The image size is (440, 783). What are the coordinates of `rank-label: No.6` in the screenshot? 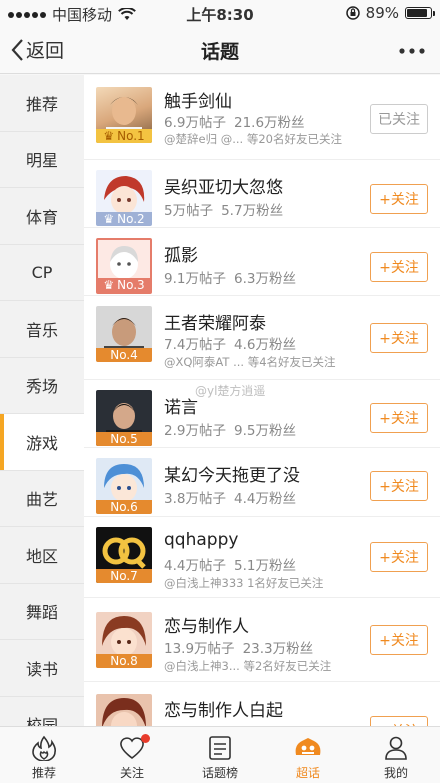 It's located at (124, 507).